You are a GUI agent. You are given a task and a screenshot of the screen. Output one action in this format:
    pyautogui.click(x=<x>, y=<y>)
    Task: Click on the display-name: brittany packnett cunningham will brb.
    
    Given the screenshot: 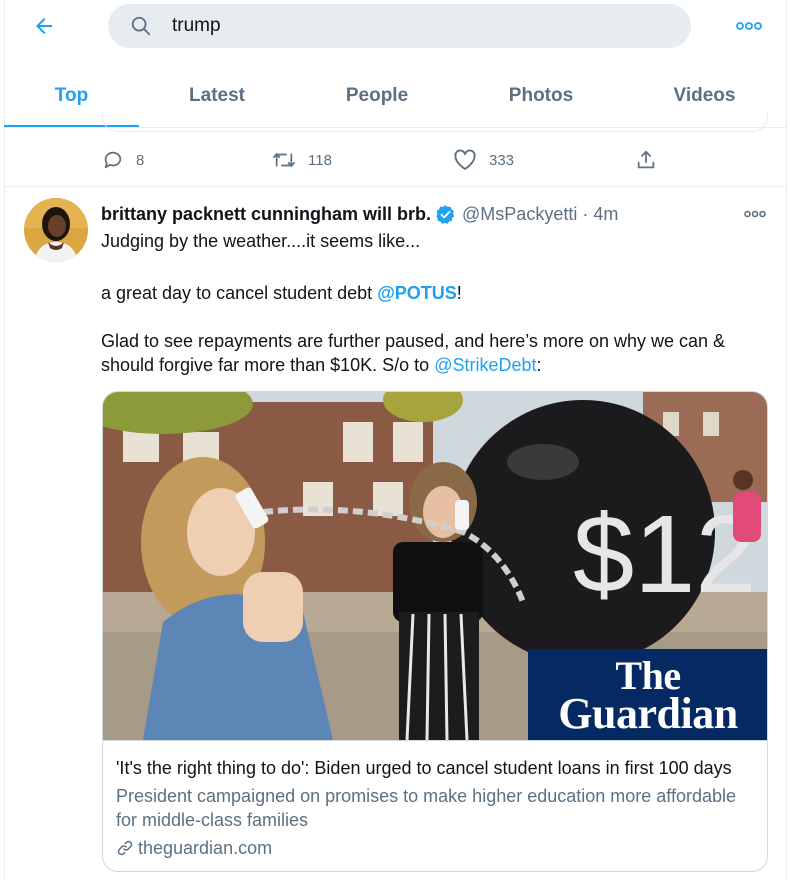 What is the action you would take?
    pyautogui.click(x=266, y=214)
    